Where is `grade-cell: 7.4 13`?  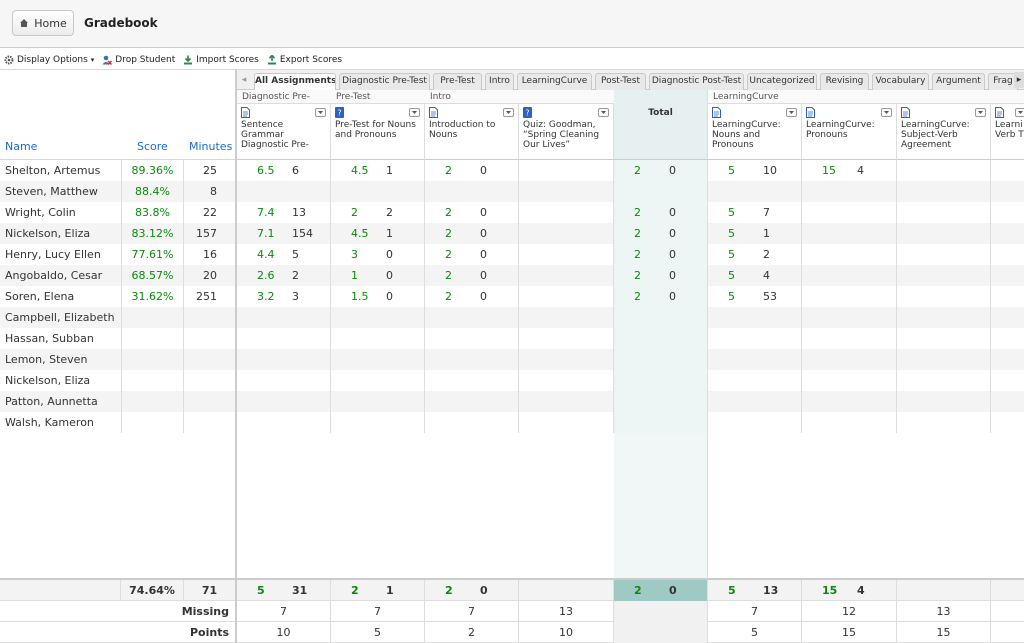 grade-cell: 7.4 13 is located at coordinates (284, 212).